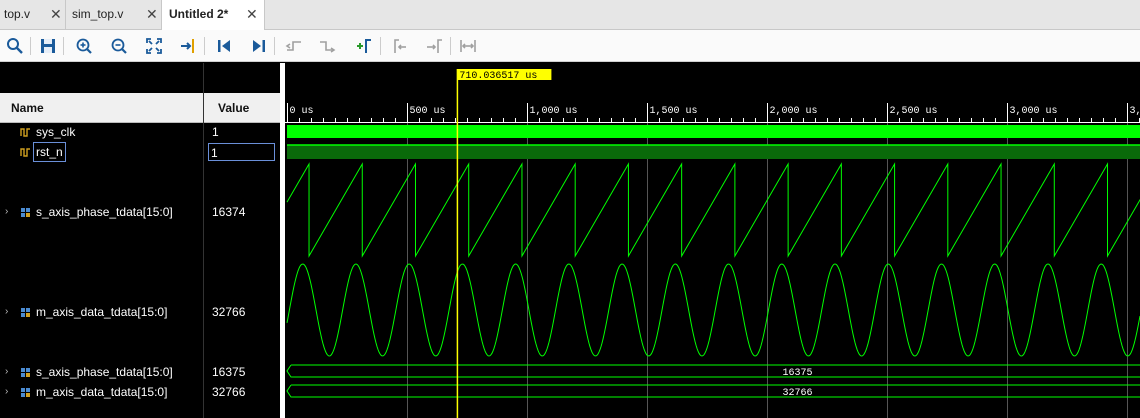 The height and width of the screenshot is (418, 1140). What do you see at coordinates (400, 46) in the screenshot?
I see `previous-marker-icon` at bounding box center [400, 46].